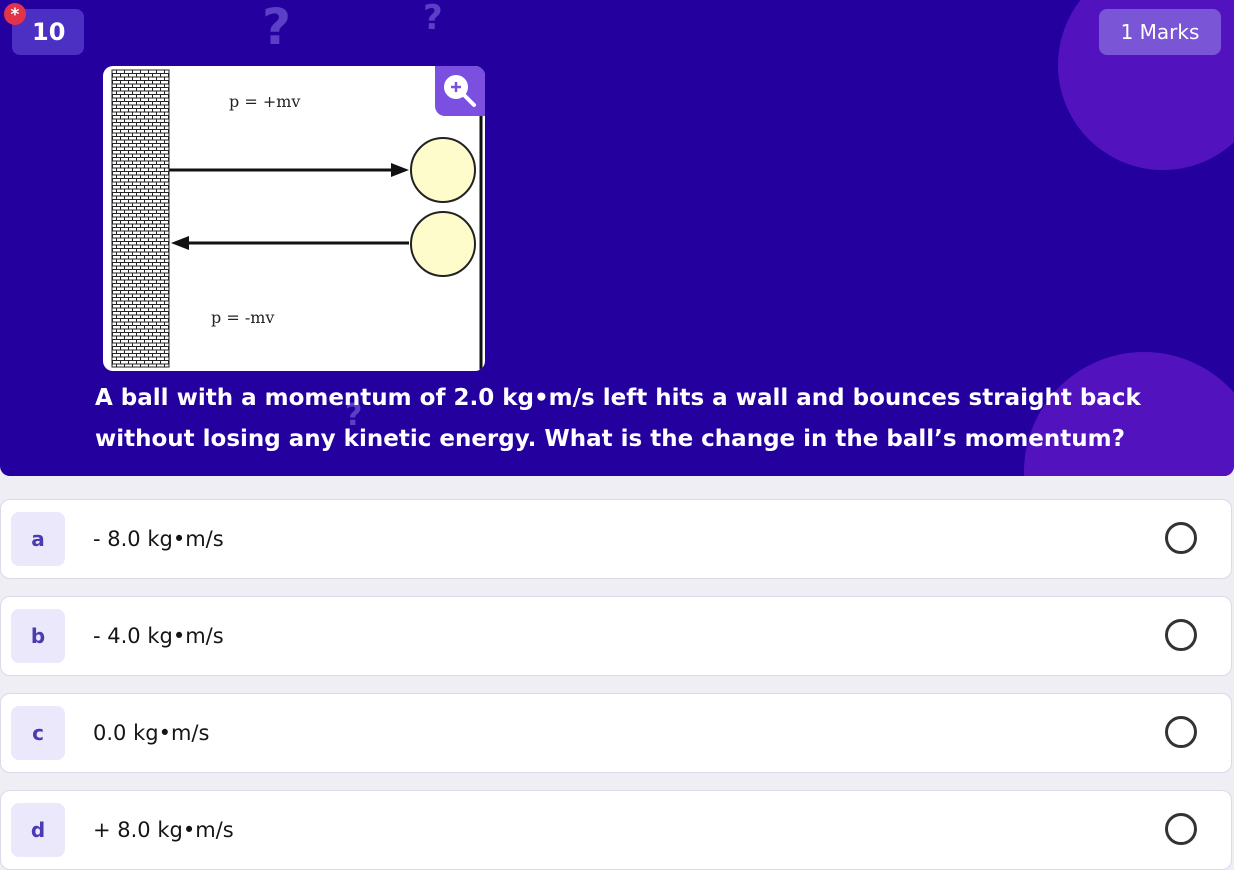 The height and width of the screenshot is (870, 1234). What do you see at coordinates (38, 733) in the screenshot?
I see `option-letter: c` at bounding box center [38, 733].